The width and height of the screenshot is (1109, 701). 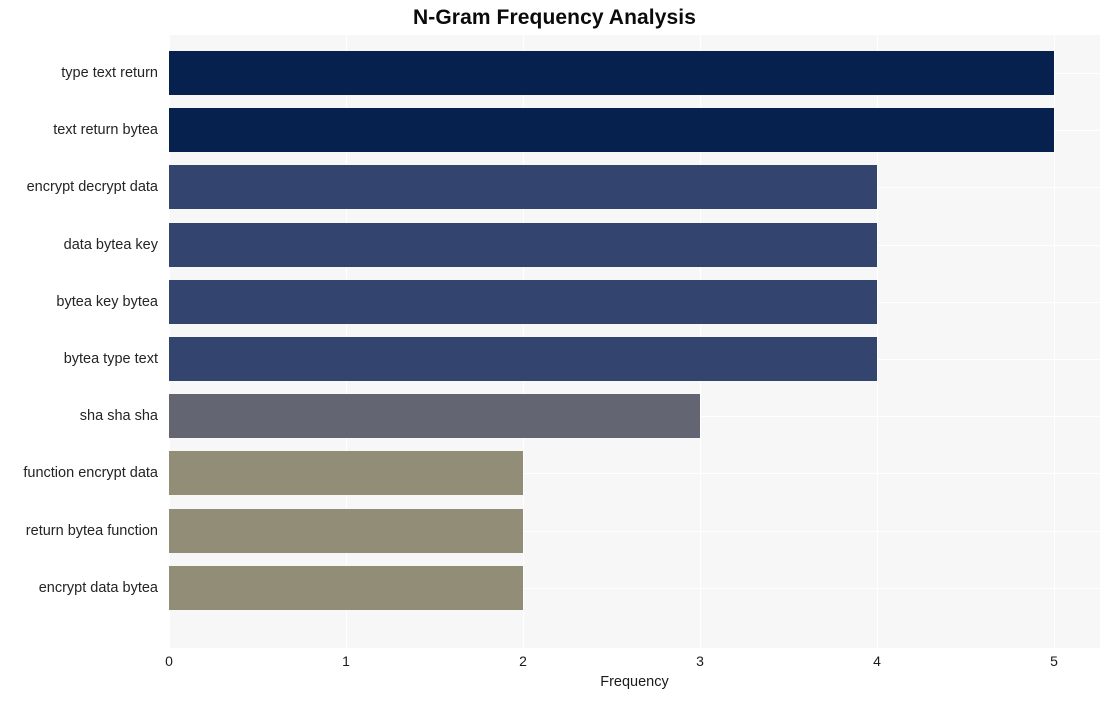 I want to click on x-axis-tick-label: 4, so click(x=877, y=661).